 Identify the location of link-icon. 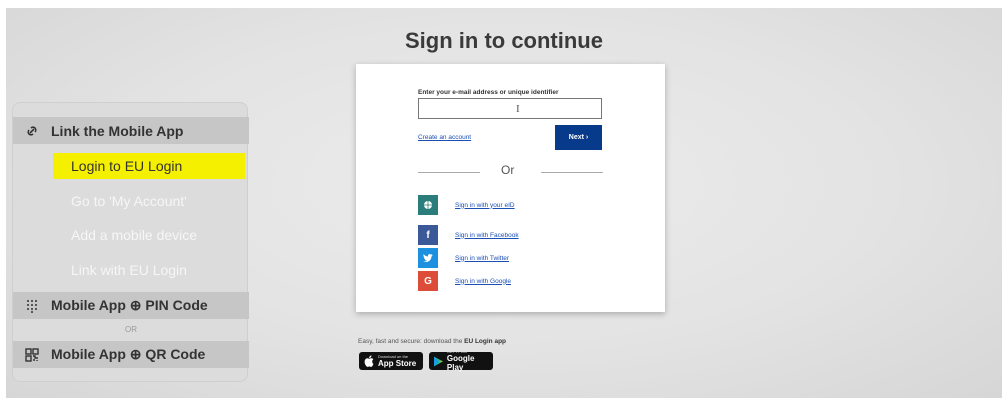
(32, 131).